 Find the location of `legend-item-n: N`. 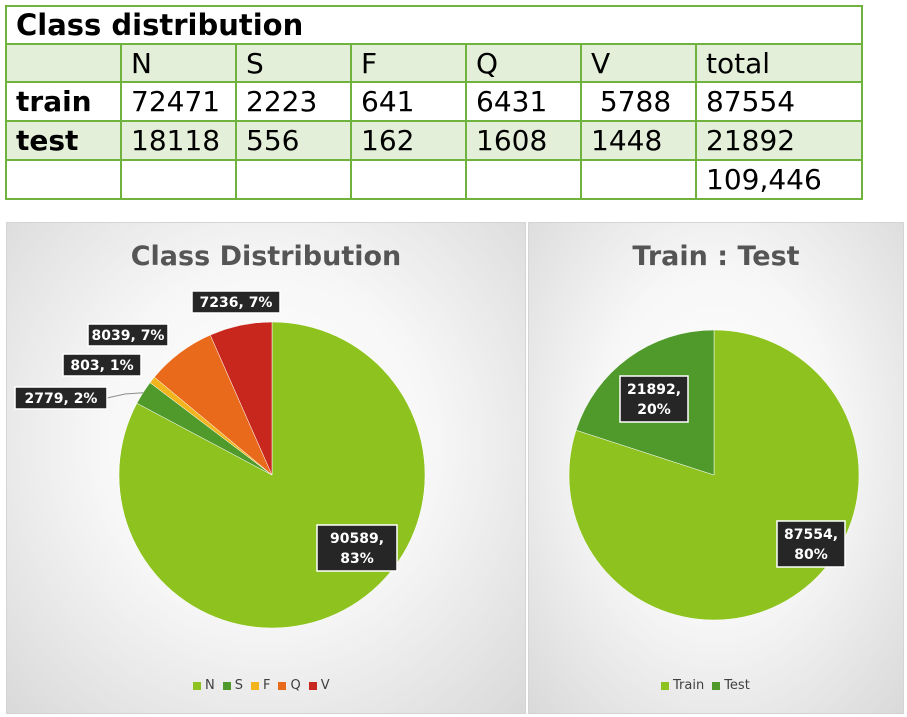

legend-item-n: N is located at coordinates (204, 685).